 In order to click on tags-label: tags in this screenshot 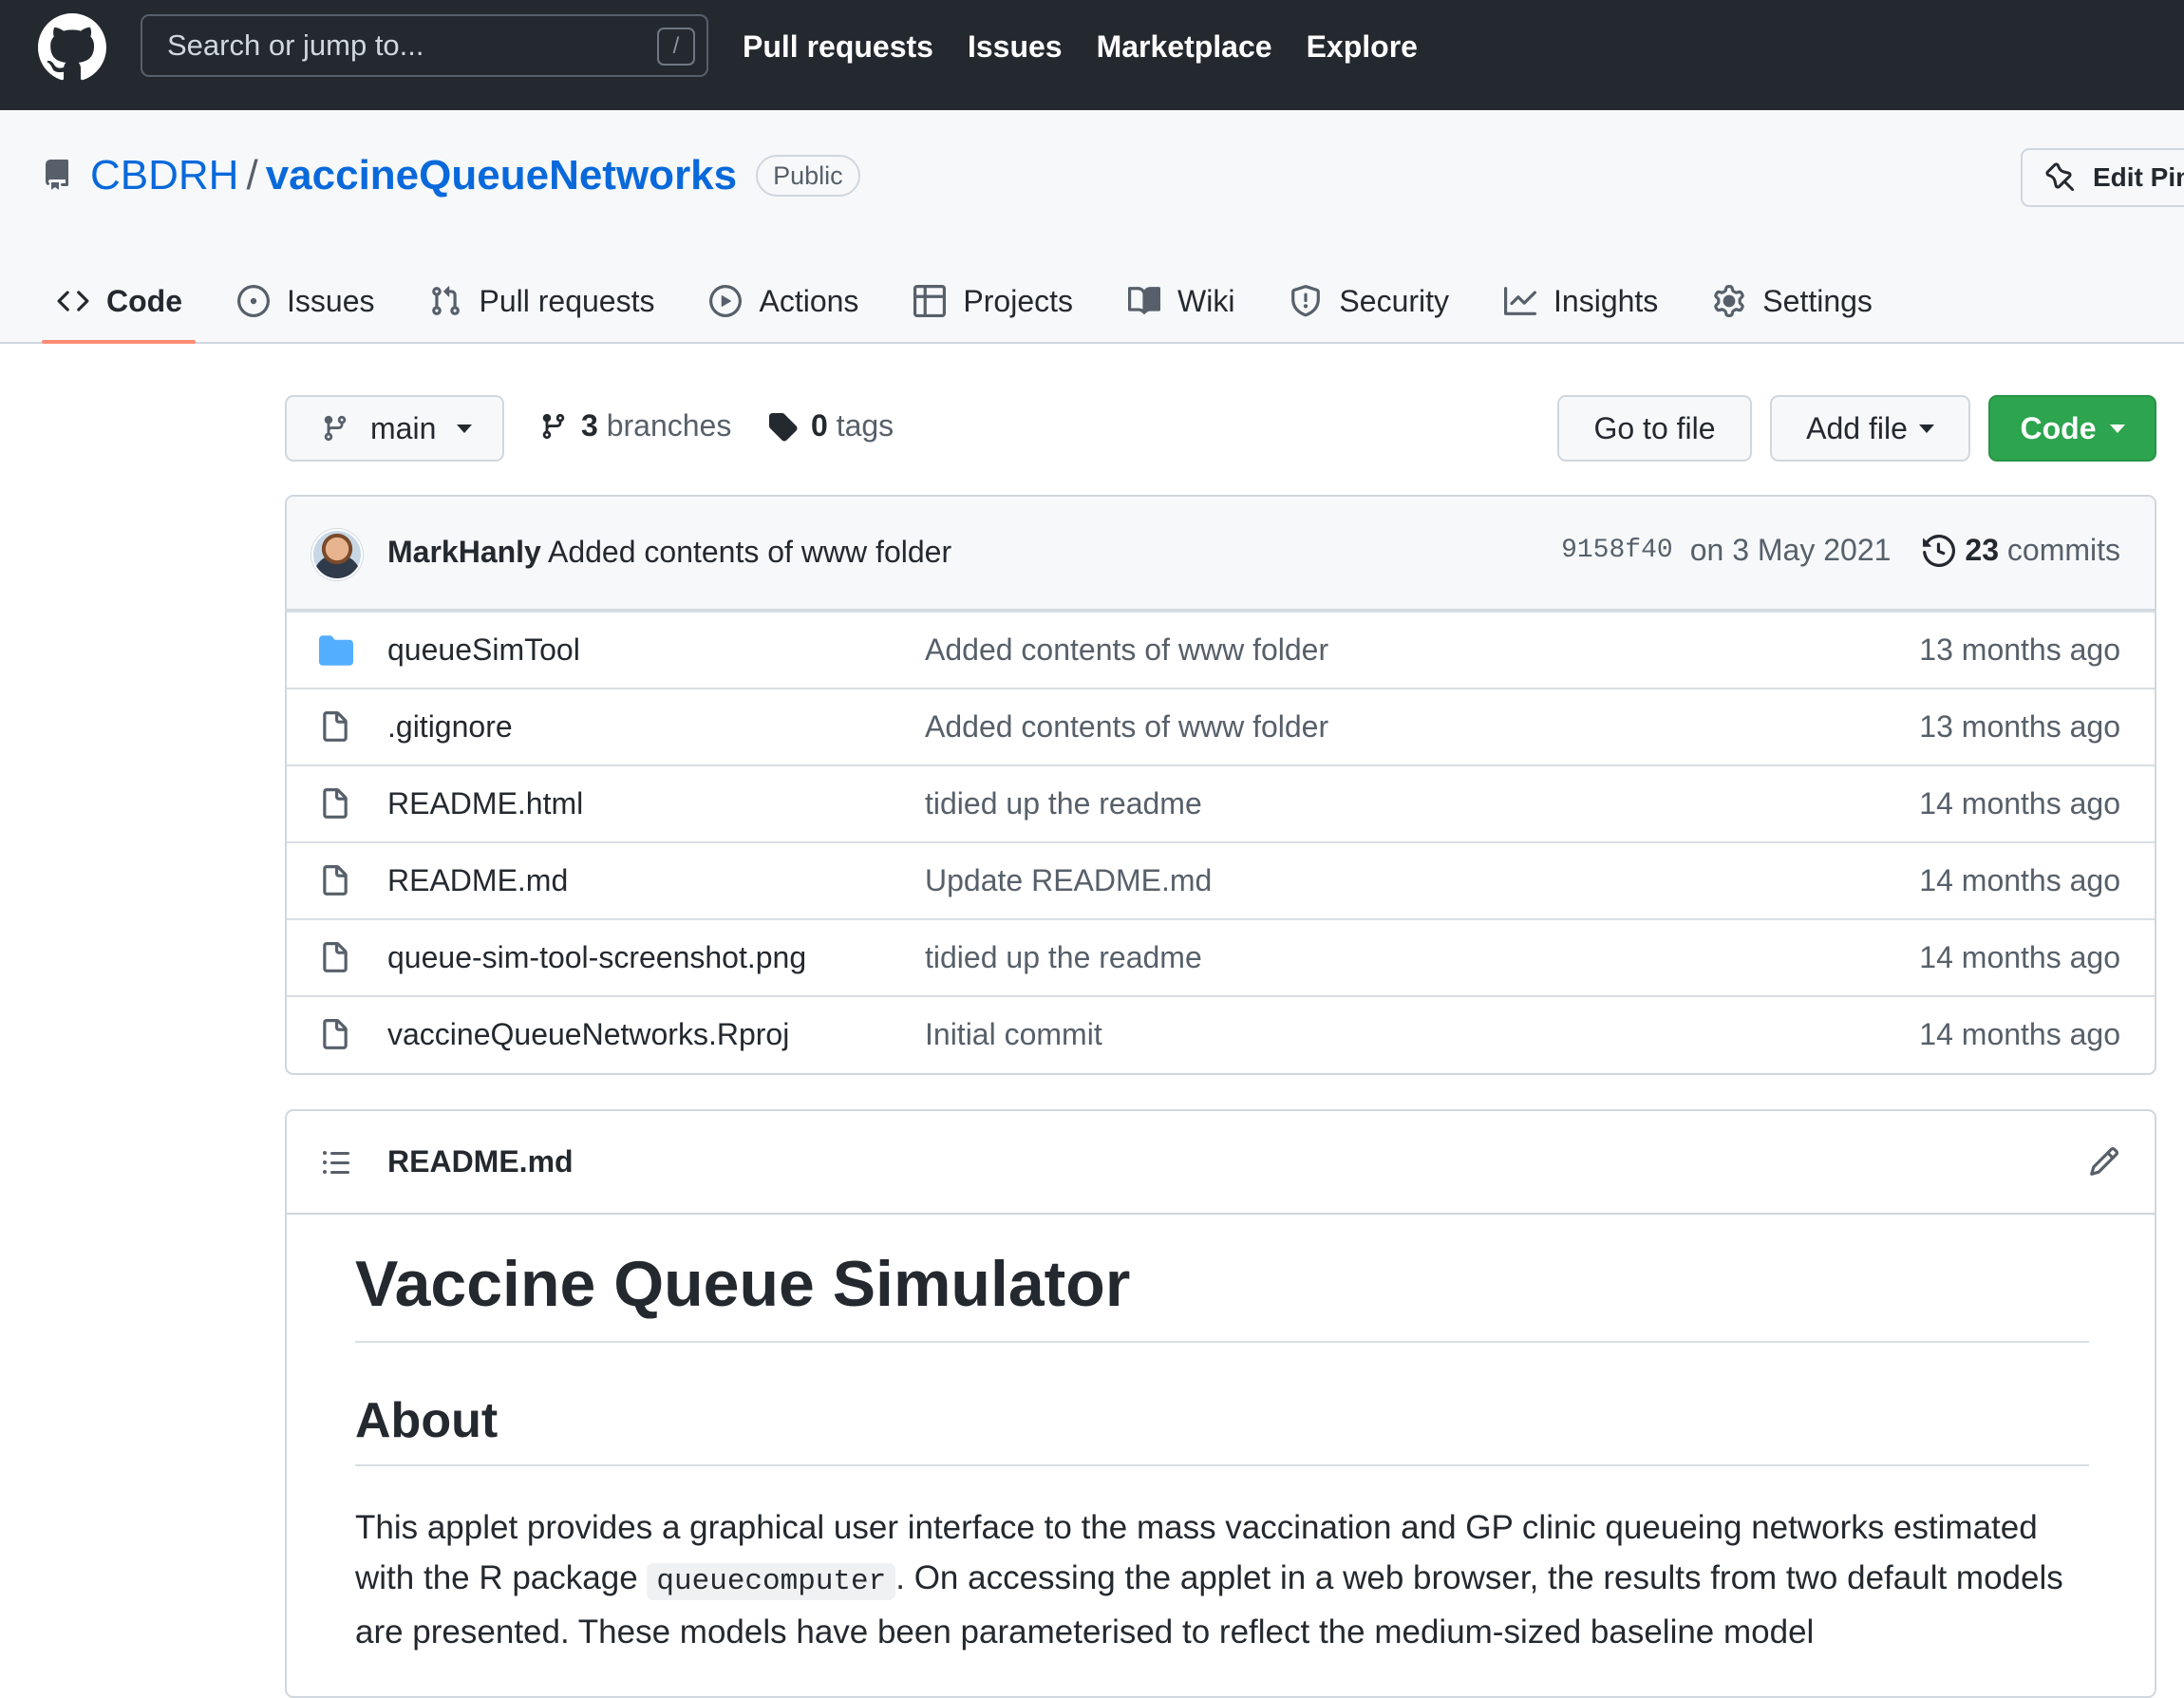, I will do `click(865, 425)`.